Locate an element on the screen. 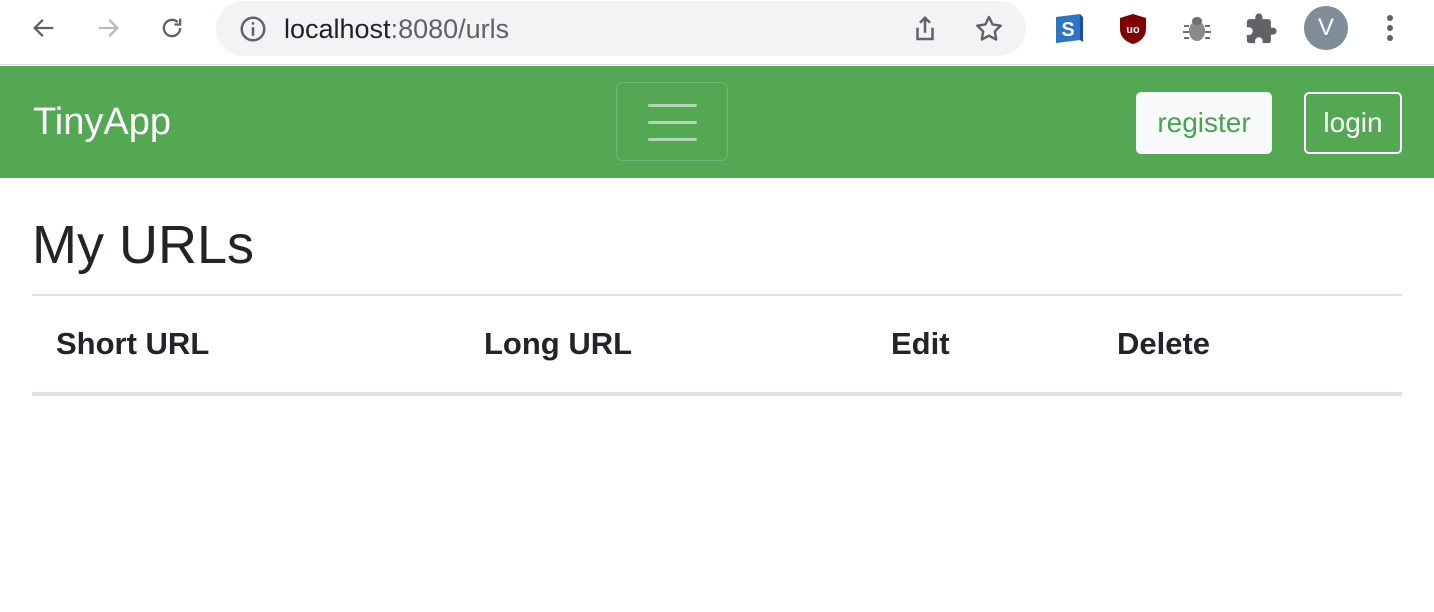 The width and height of the screenshot is (1434, 612). reload-button is located at coordinates (172, 28).